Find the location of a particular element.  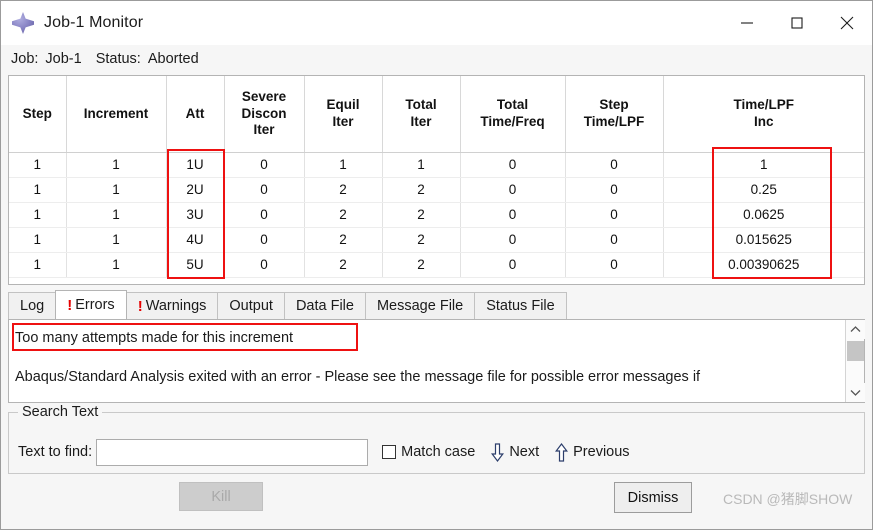

table-row: 1 1 4U 0 2 2 0 0 0.015625 is located at coordinates (436, 240).